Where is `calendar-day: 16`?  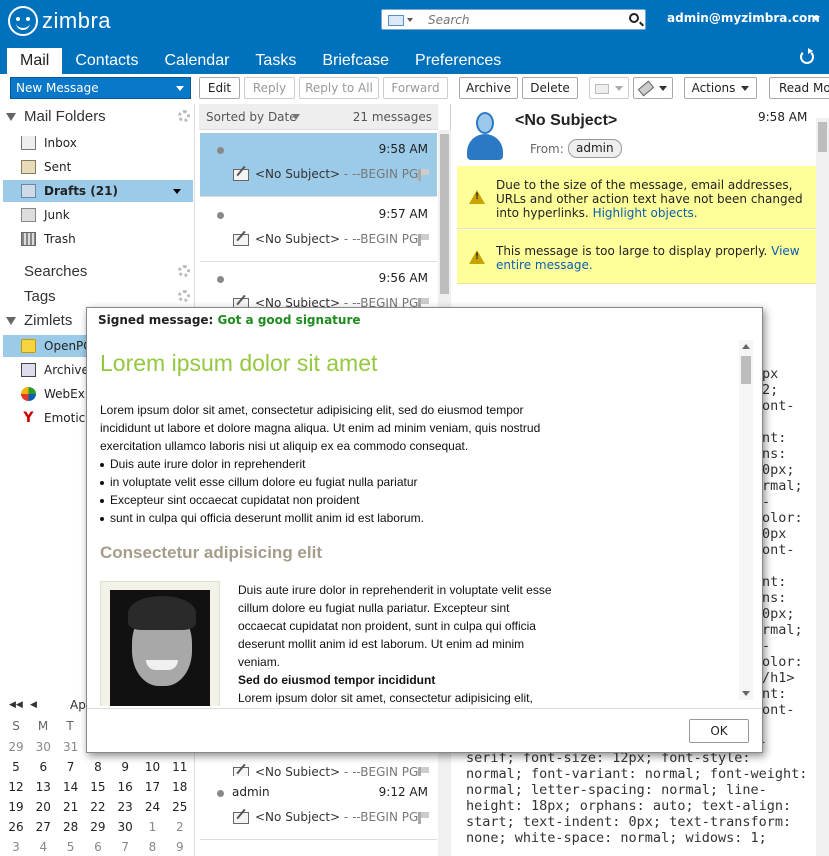
calendar-day: 16 is located at coordinates (125, 787).